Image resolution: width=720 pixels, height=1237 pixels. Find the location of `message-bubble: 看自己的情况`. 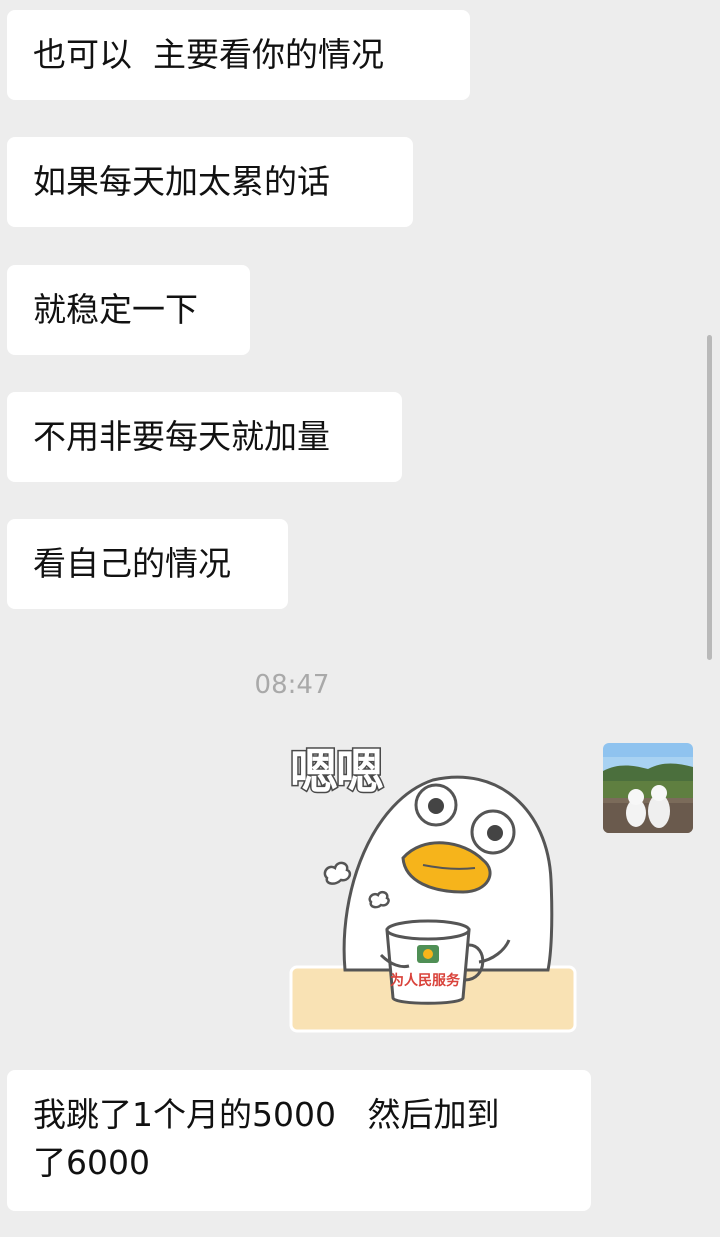

message-bubble: 看自己的情况 is located at coordinates (147, 564).